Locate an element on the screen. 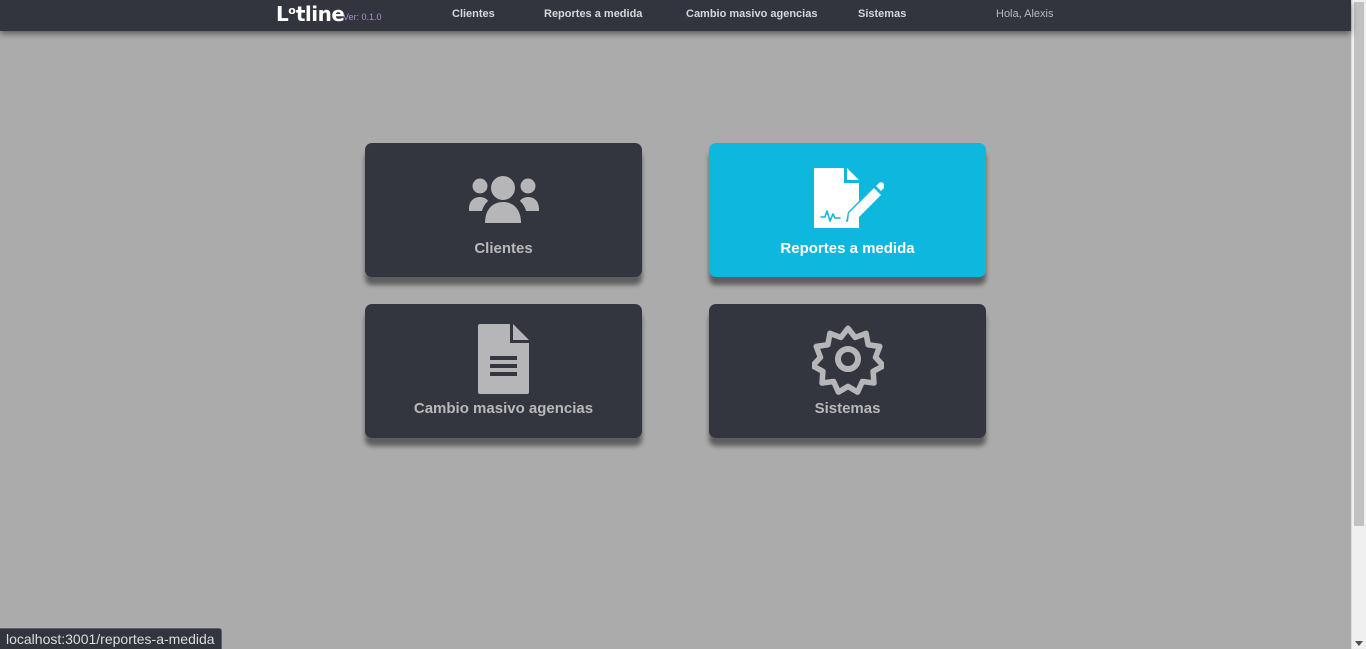 Image resolution: width=1366 pixels, height=649 pixels. nav-link-reportes-a-medida: Reportes a medida is located at coordinates (593, 14).